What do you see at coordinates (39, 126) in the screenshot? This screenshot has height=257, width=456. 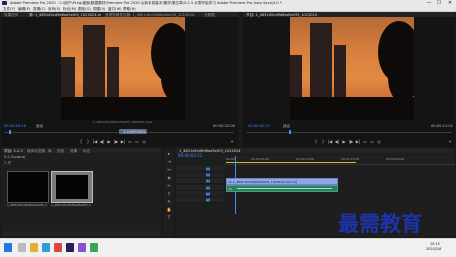 I see `source-fit-select: 适合` at bounding box center [39, 126].